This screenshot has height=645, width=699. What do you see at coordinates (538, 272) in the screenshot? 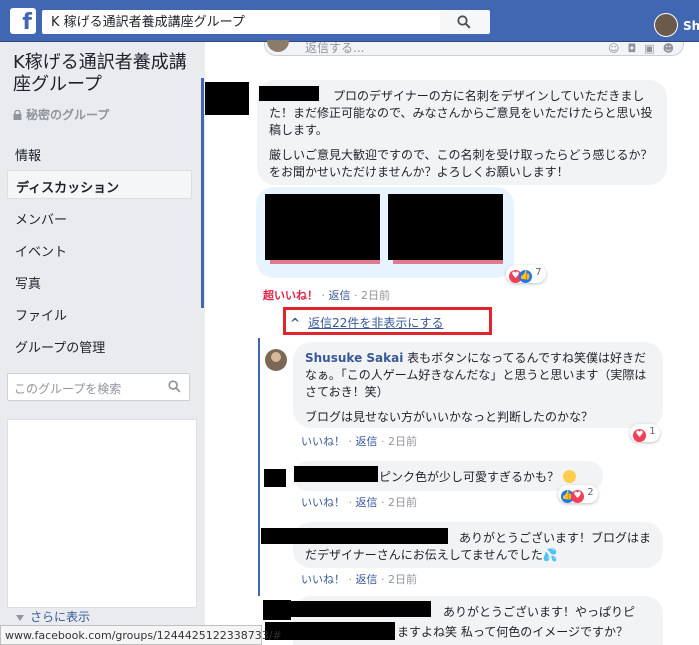
I see `post-reaction-count: 7` at bounding box center [538, 272].